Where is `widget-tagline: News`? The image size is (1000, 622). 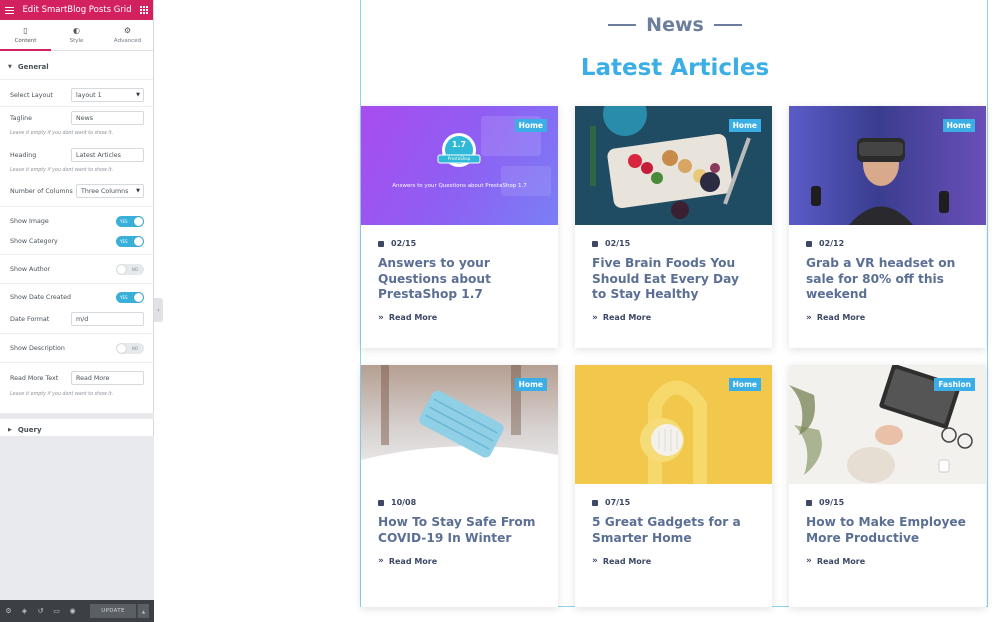 widget-tagline: News is located at coordinates (675, 25).